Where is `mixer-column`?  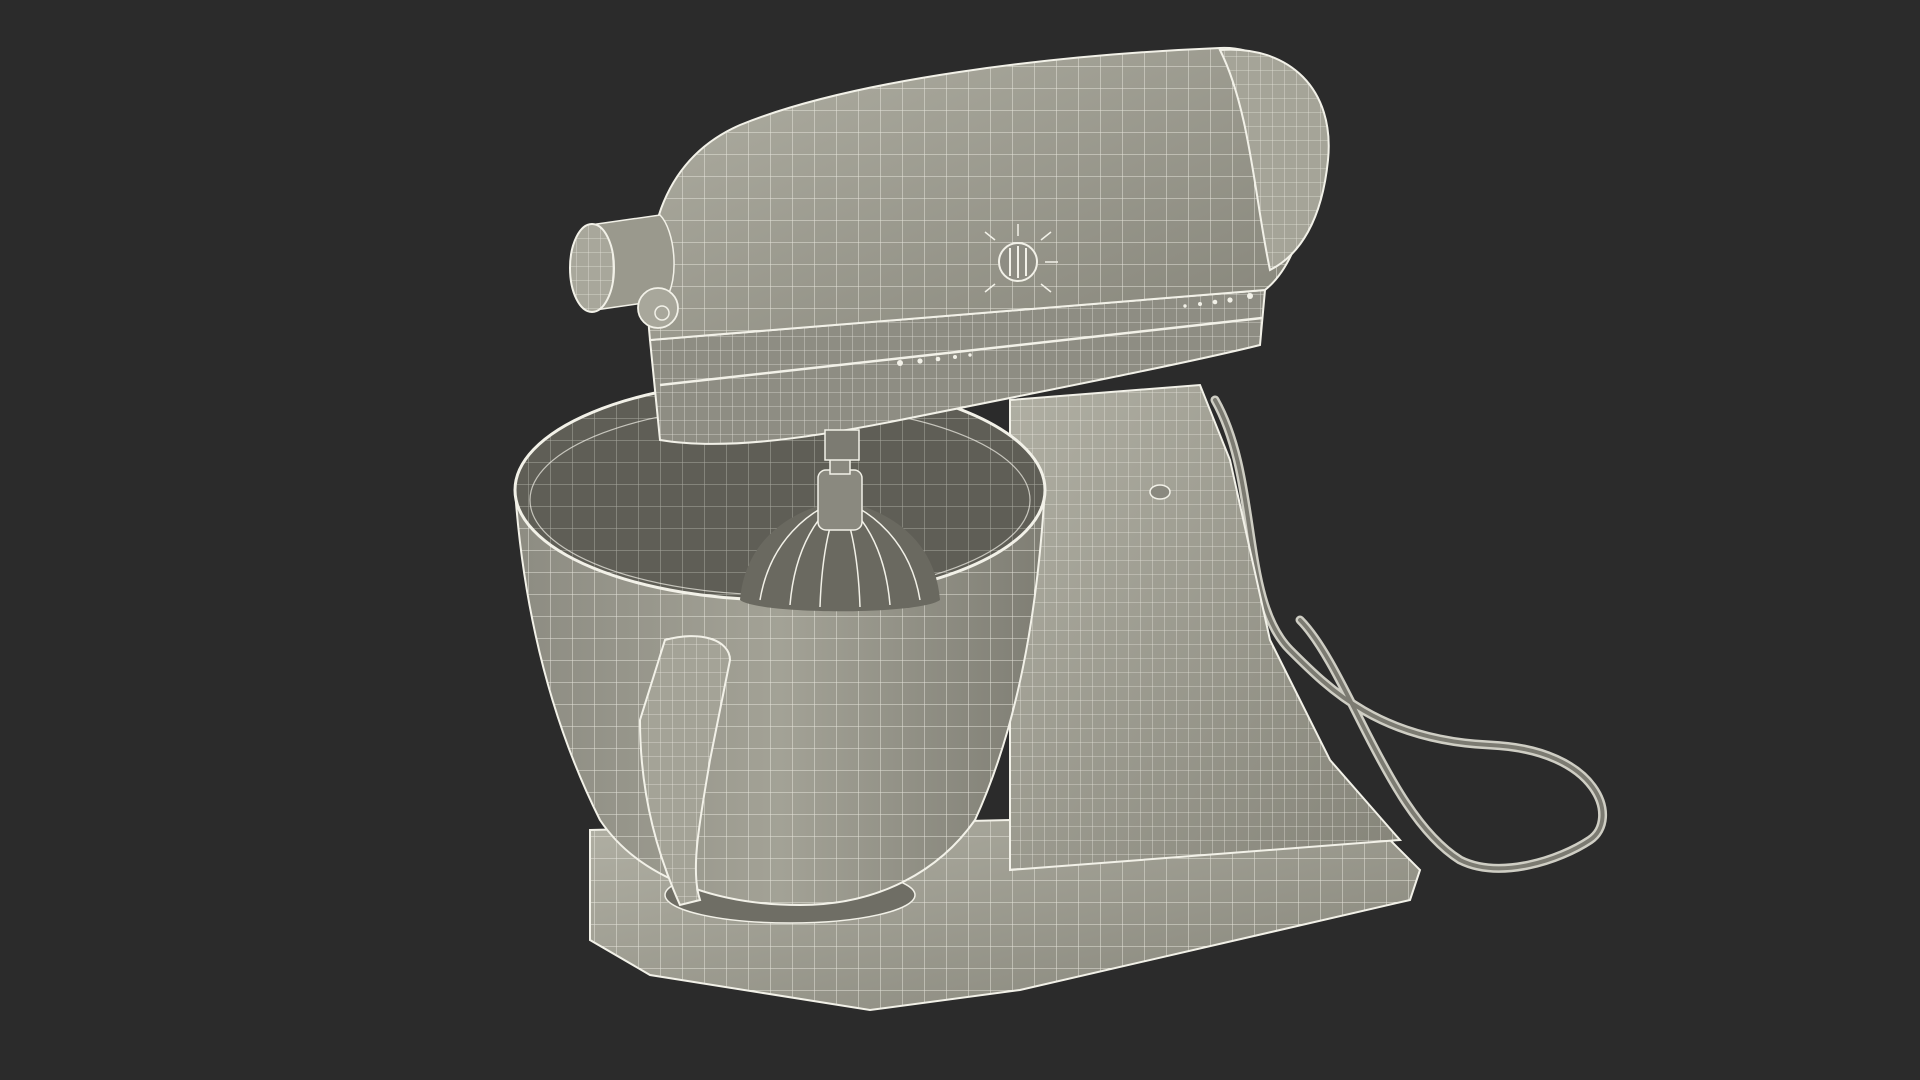
mixer-column is located at coordinates (1206, 627).